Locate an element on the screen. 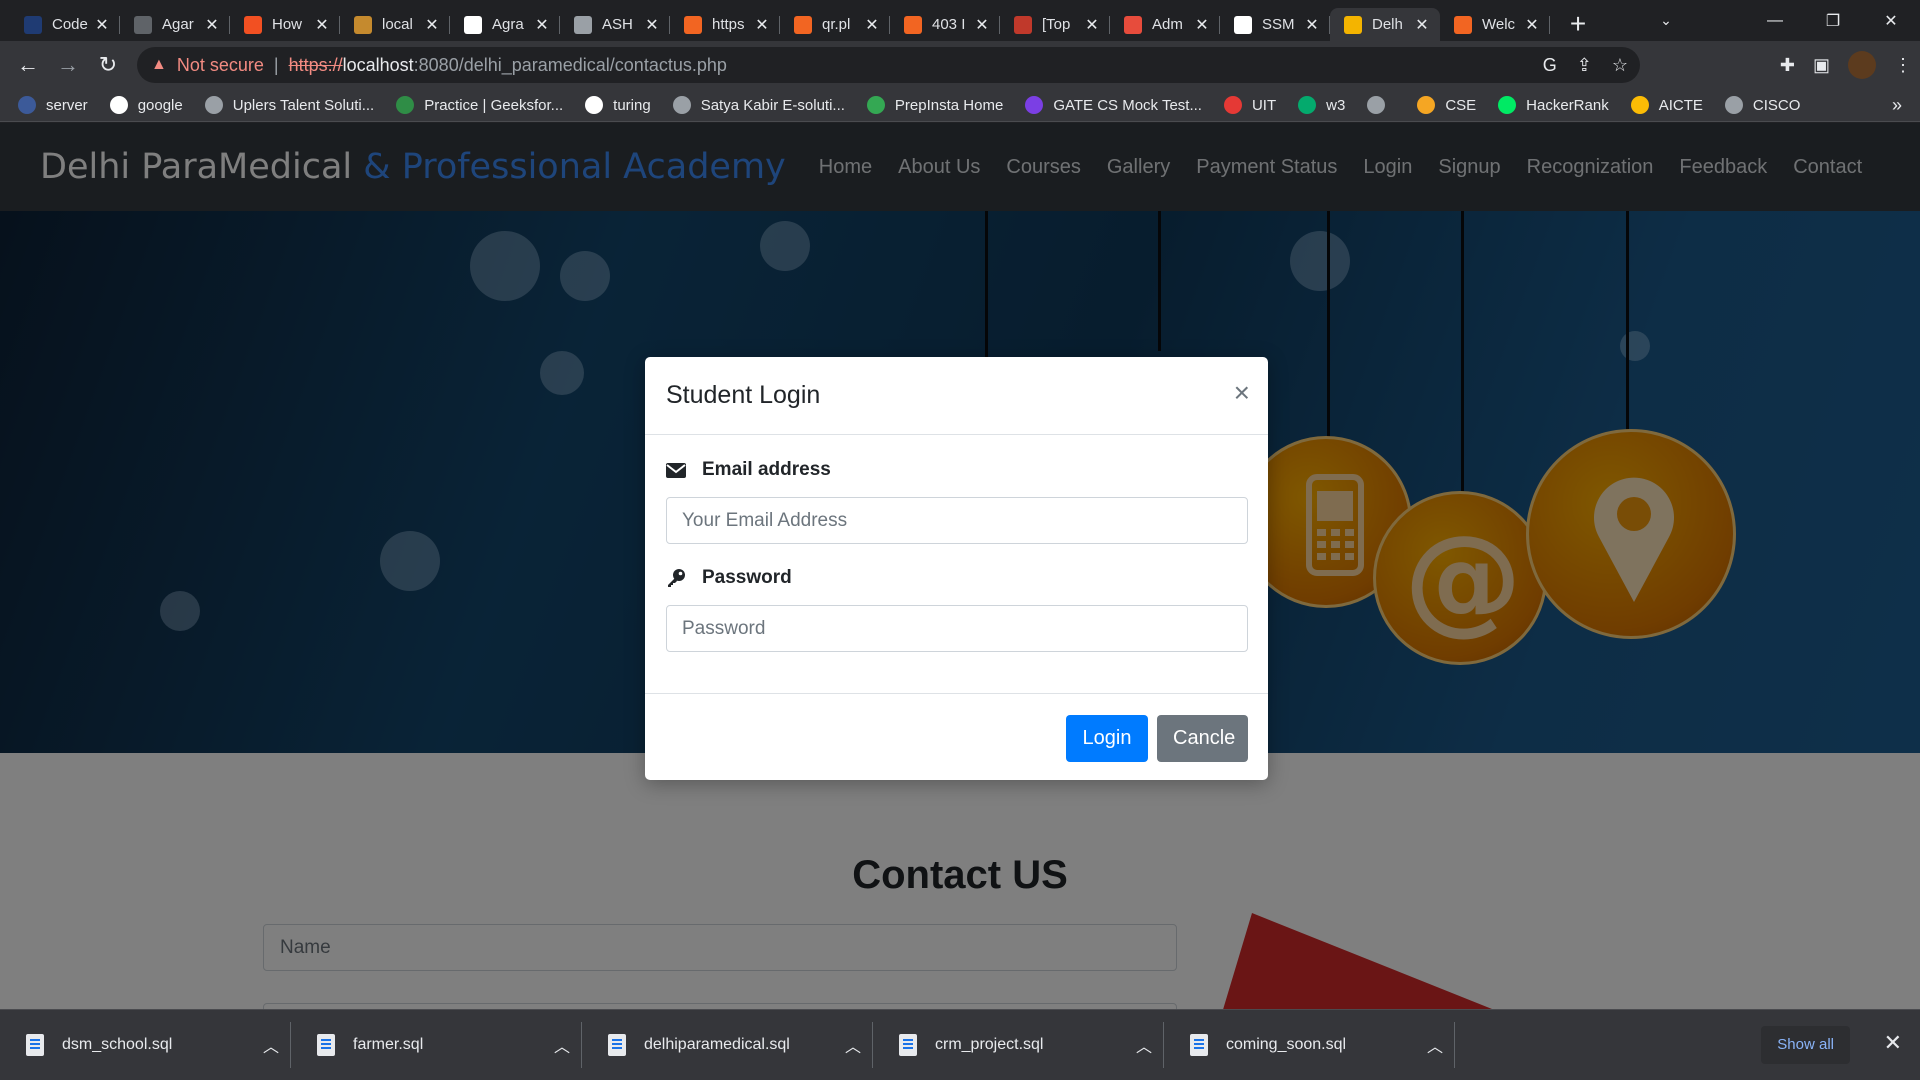 The image size is (1920, 1080). warning-icon: ▲ is located at coordinates (159, 64).